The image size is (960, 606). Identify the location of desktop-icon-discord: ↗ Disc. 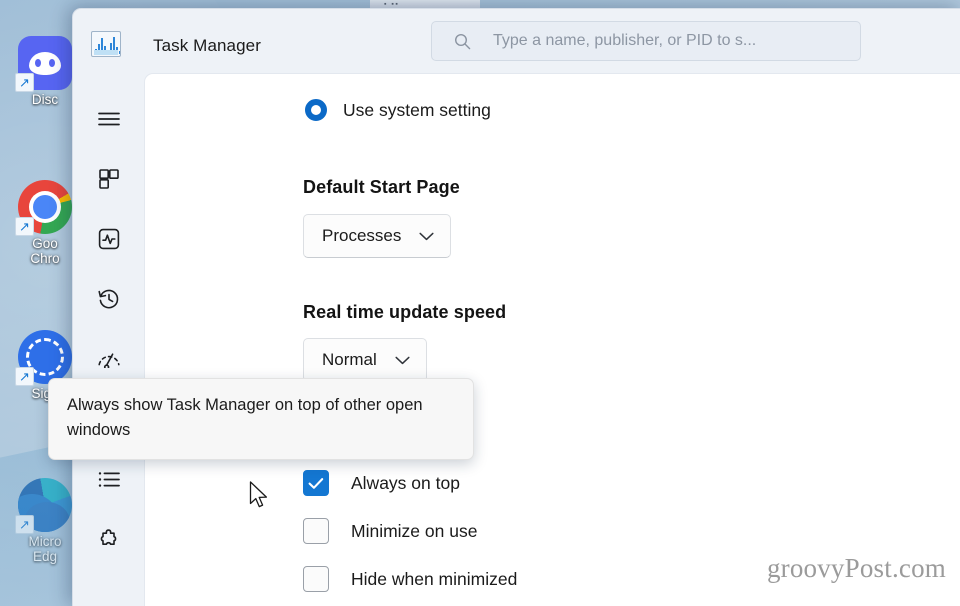
(45, 71).